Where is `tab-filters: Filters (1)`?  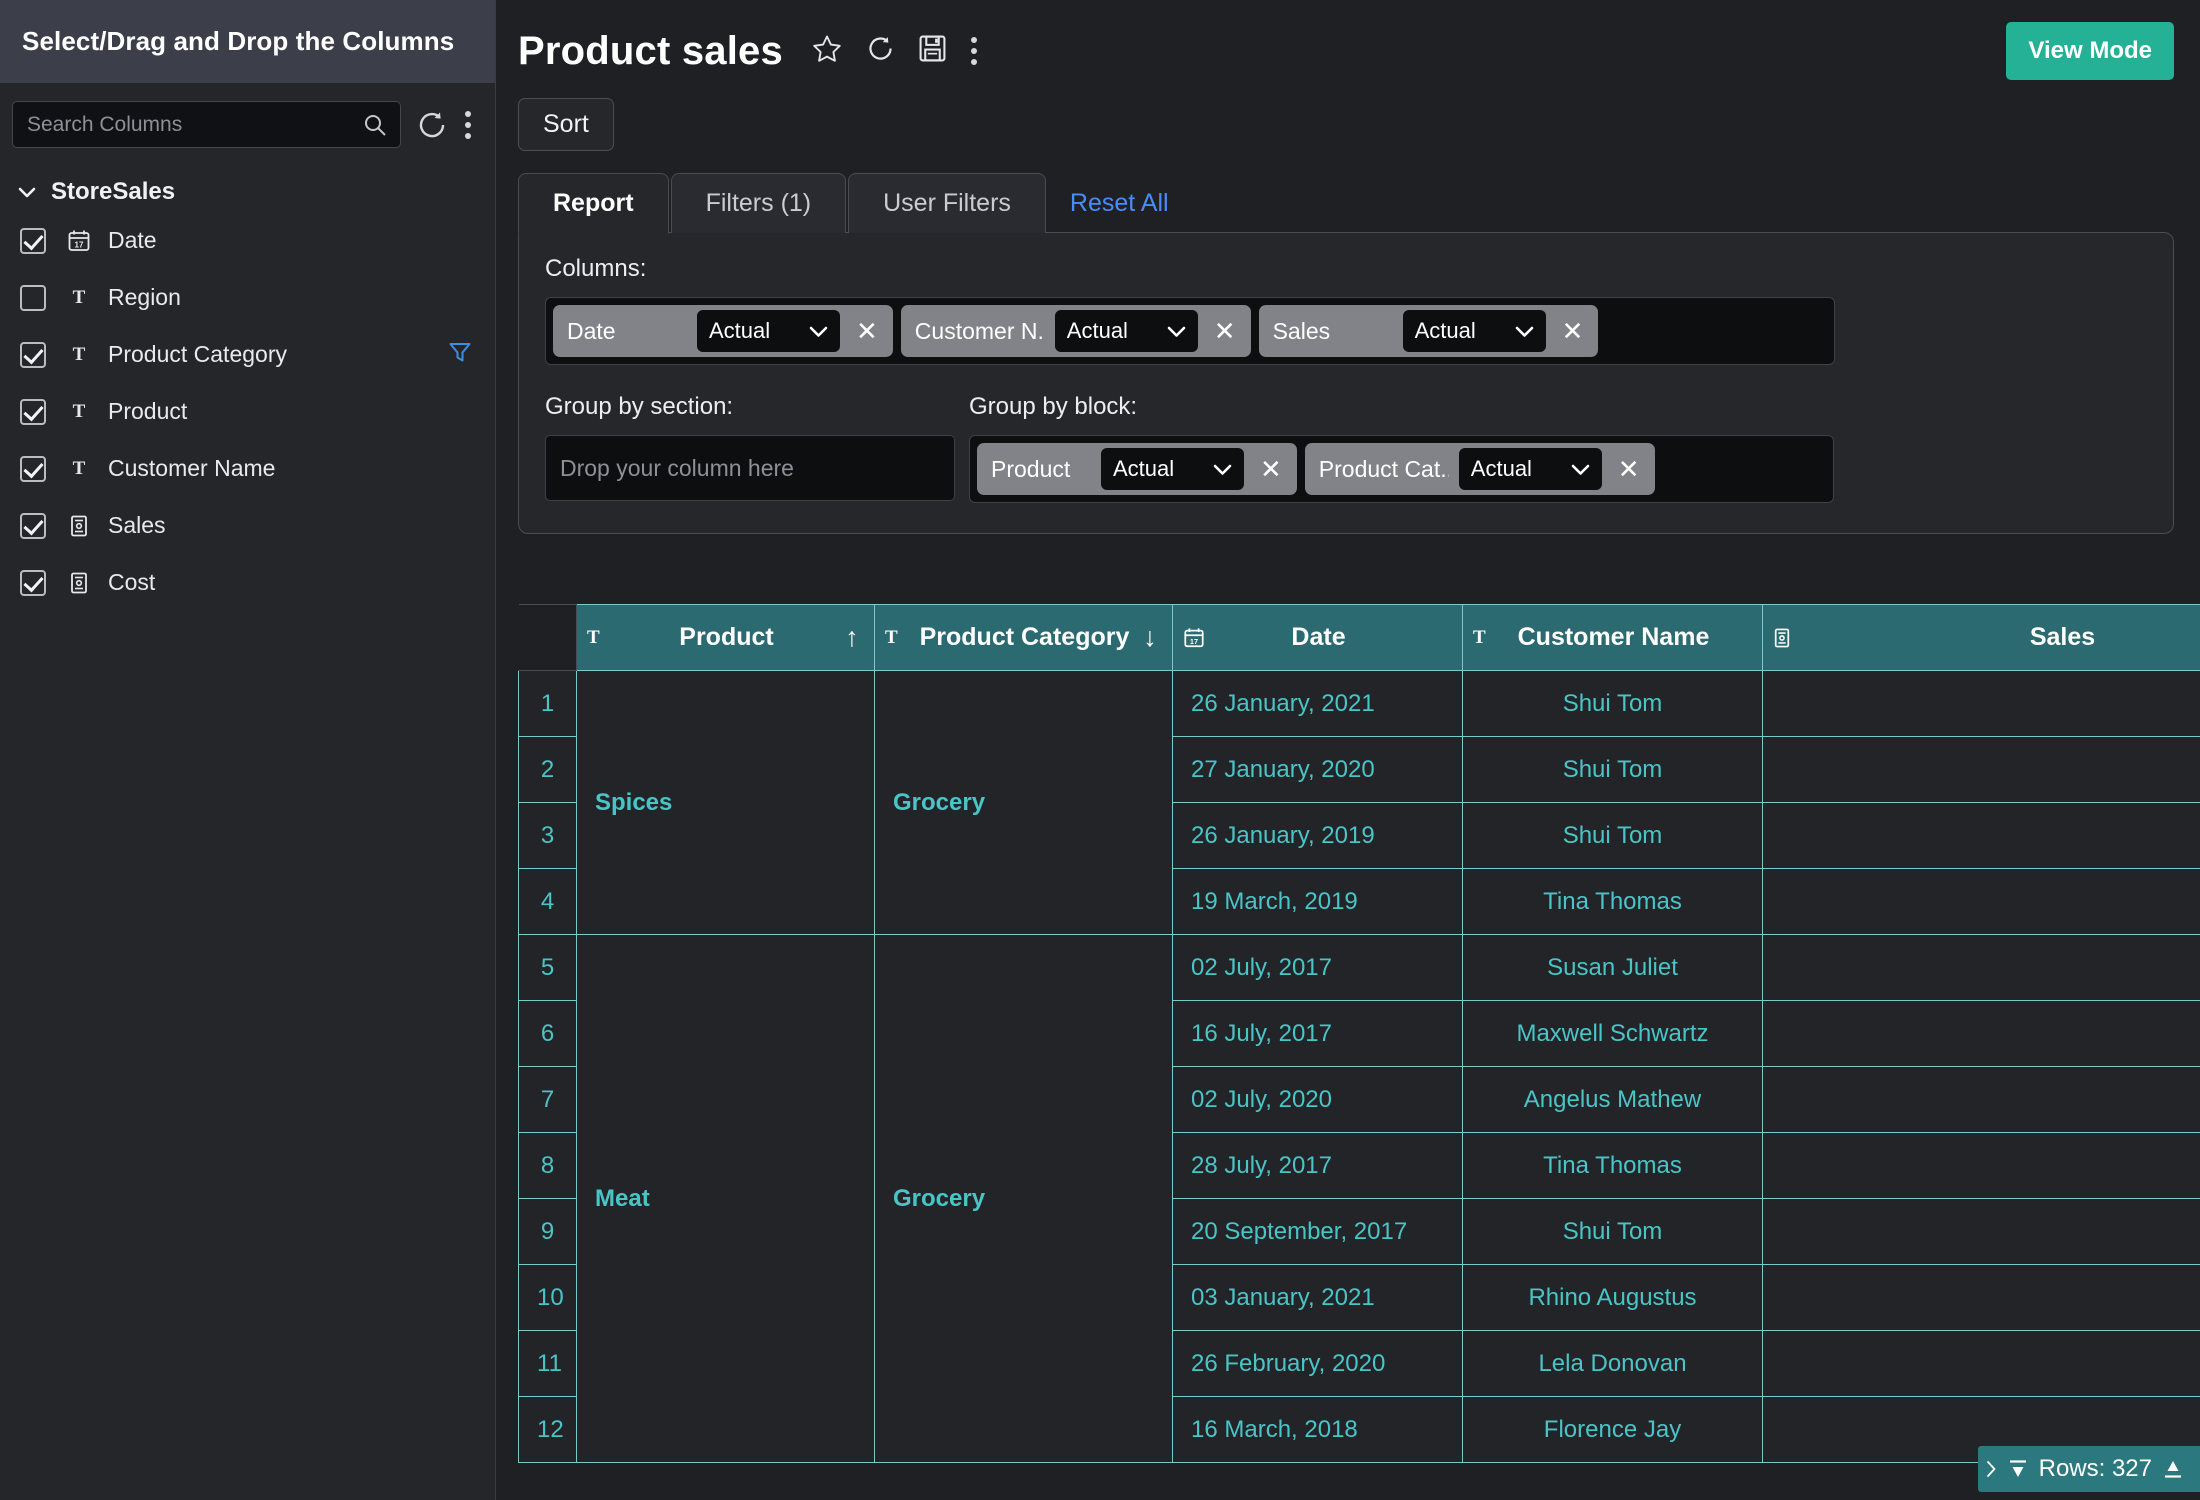 tab-filters: Filters (1) is located at coordinates (758, 203).